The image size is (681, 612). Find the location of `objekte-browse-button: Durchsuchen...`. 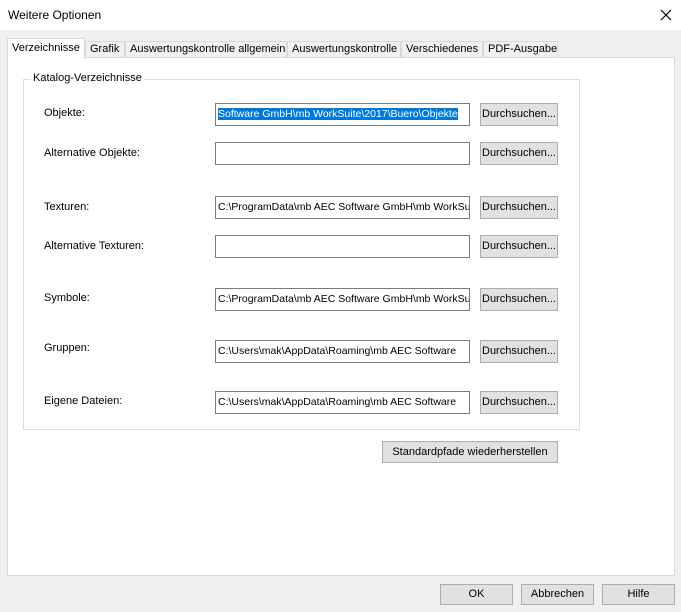

objekte-browse-button: Durchsuchen... is located at coordinates (519, 114).